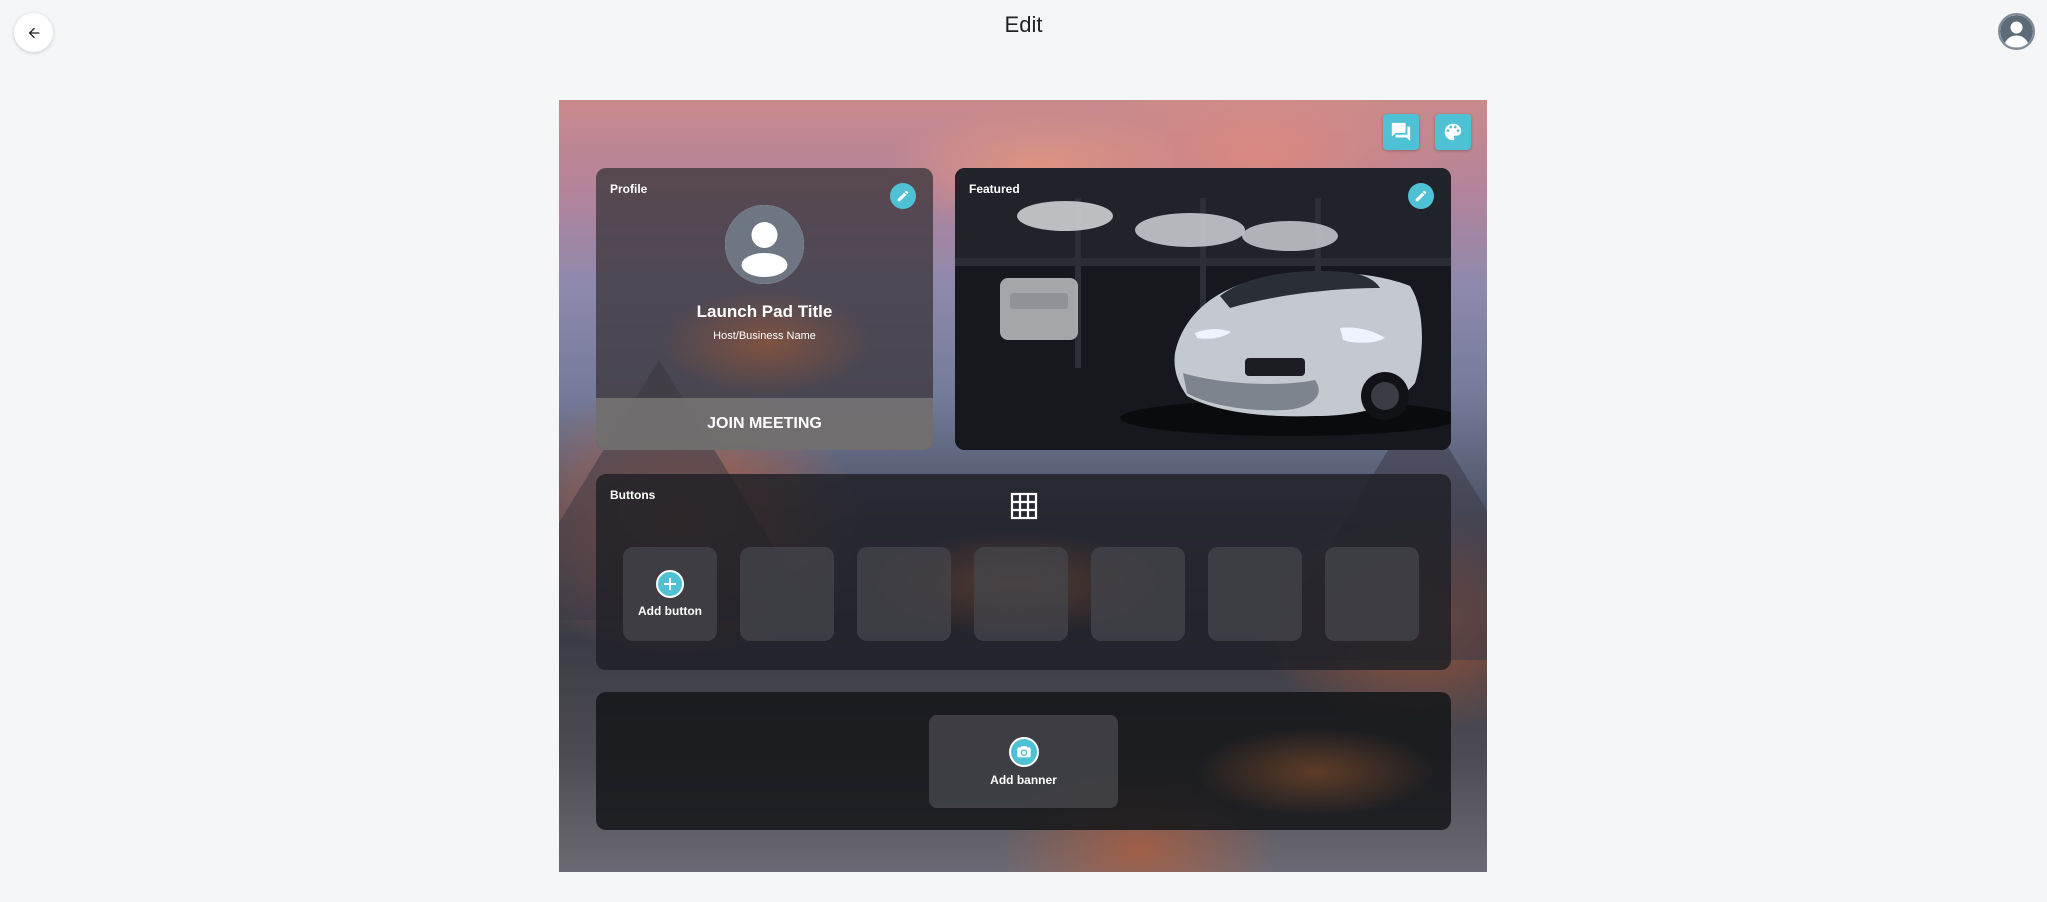 The image size is (2047, 902). I want to click on edit-profile-button, so click(903, 196).